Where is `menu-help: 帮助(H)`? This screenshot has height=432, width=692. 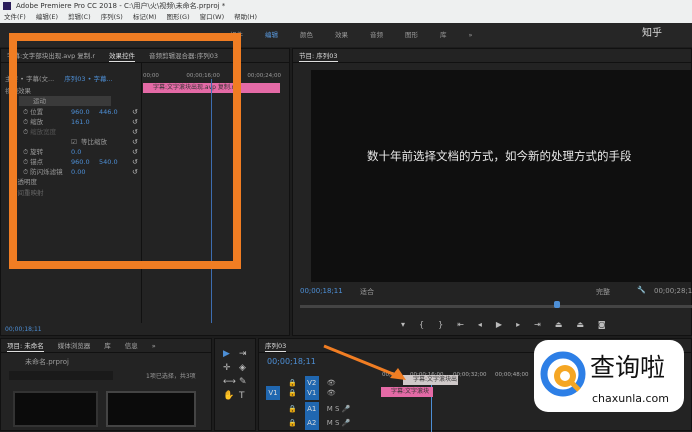
menu-help: 帮助(H) is located at coordinates (245, 17).